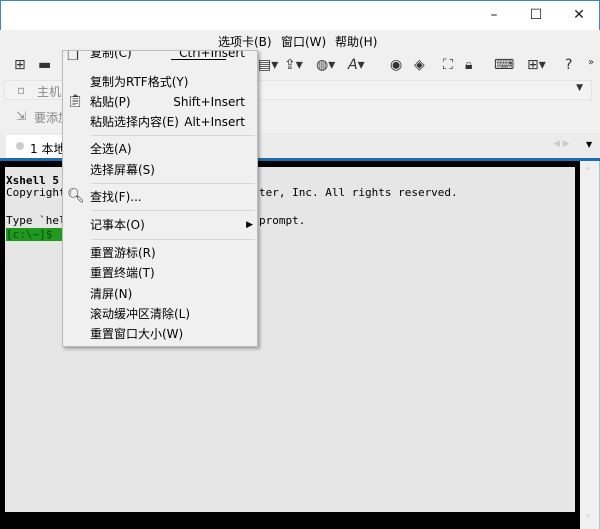  I want to click on menu-item-reset-terminal: 重置终端(T), so click(160, 273).